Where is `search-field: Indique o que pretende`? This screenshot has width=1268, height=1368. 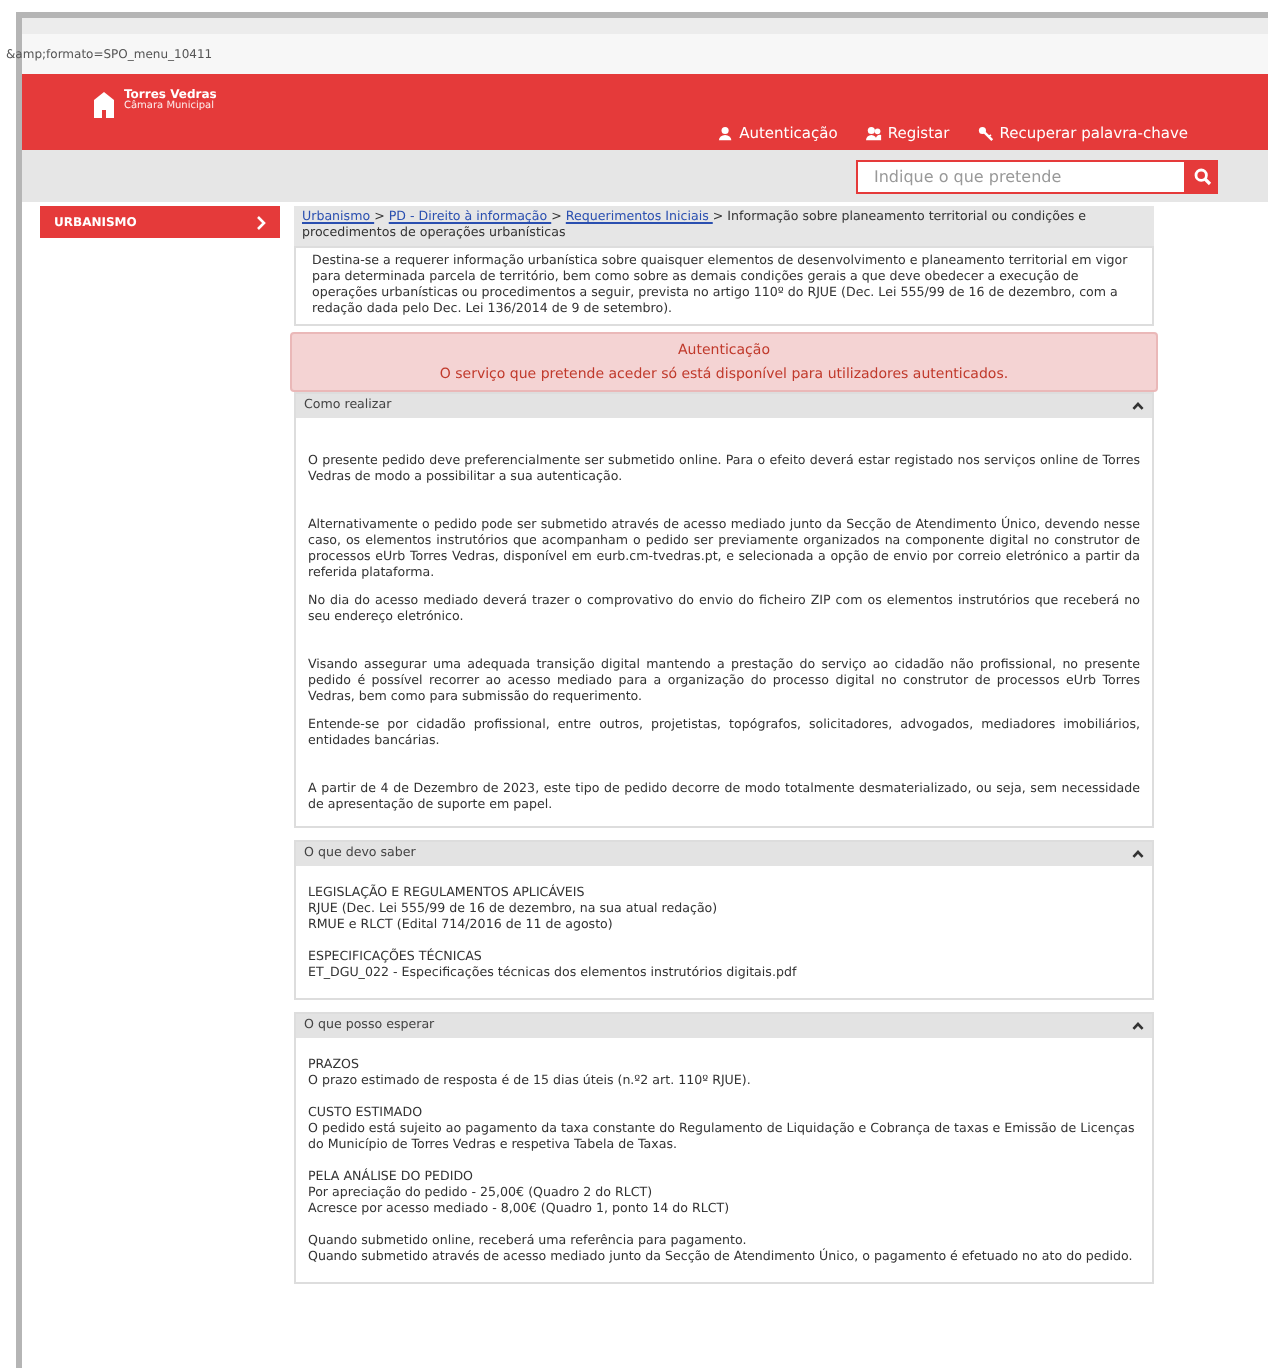
search-field: Indique o que pretende is located at coordinates (1021, 176).